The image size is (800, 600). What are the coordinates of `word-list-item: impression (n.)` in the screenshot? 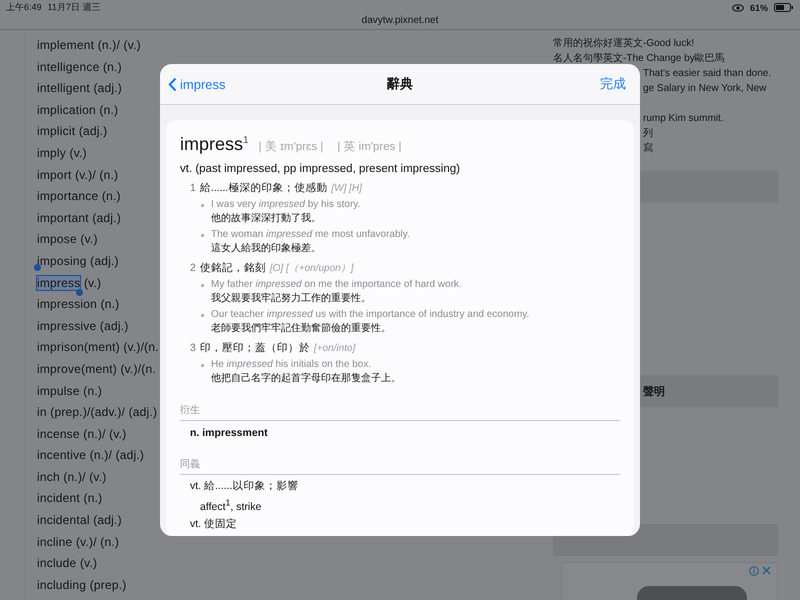 It's located at (78, 304).